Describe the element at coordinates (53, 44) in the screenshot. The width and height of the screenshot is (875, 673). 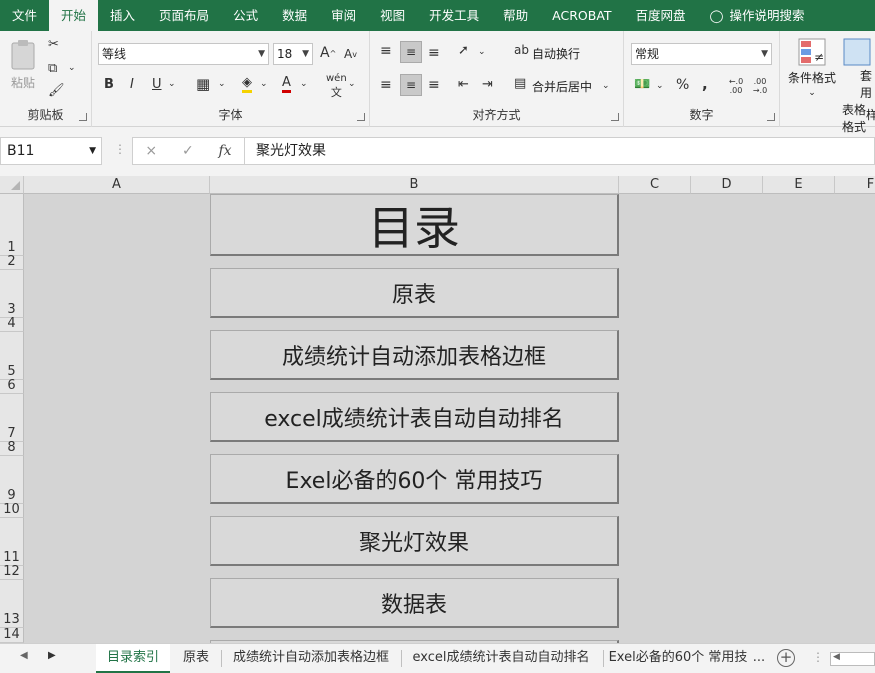
I see `scissors-icon: ✂` at that location.